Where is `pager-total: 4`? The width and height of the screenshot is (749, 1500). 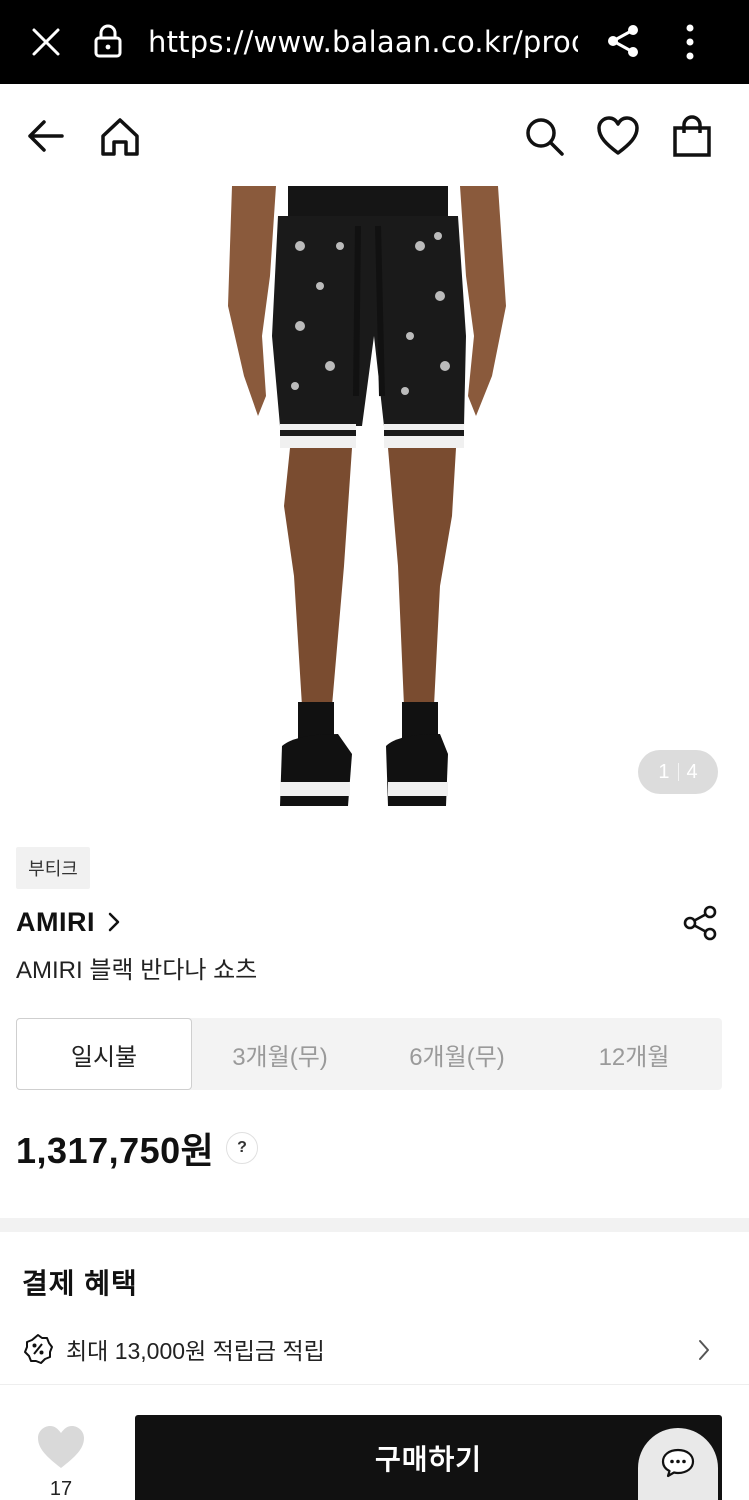
pager-total: 4 is located at coordinates (692, 771).